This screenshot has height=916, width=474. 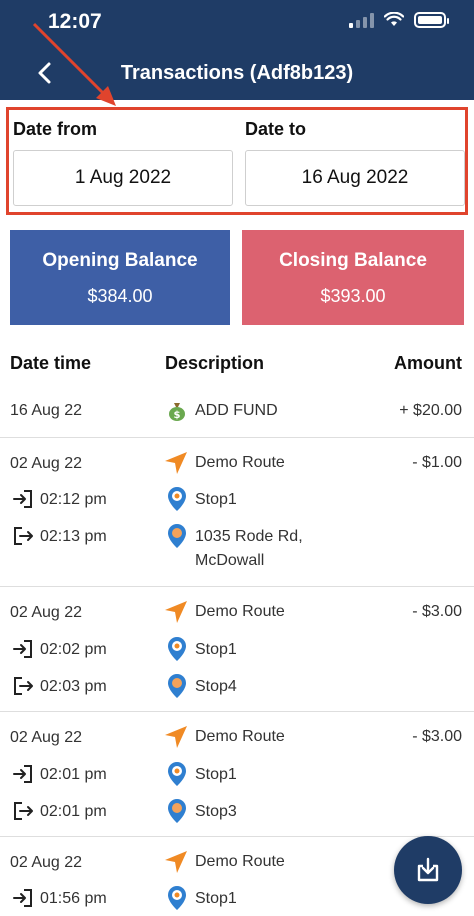 What do you see at coordinates (51, 363) in the screenshot?
I see `column-header-datetime: Date time` at bounding box center [51, 363].